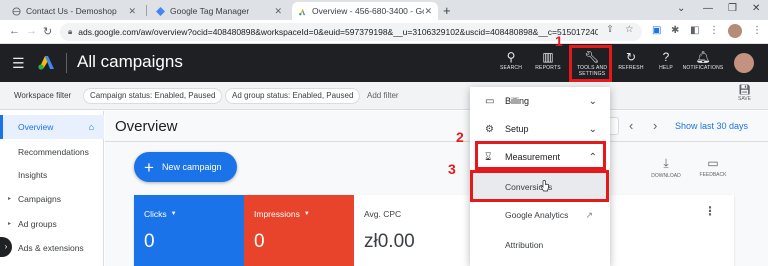 The height and width of the screenshot is (266, 768). Describe the element at coordinates (52, 175) in the screenshot. I see `sidebar-item-insights: Insights` at that location.